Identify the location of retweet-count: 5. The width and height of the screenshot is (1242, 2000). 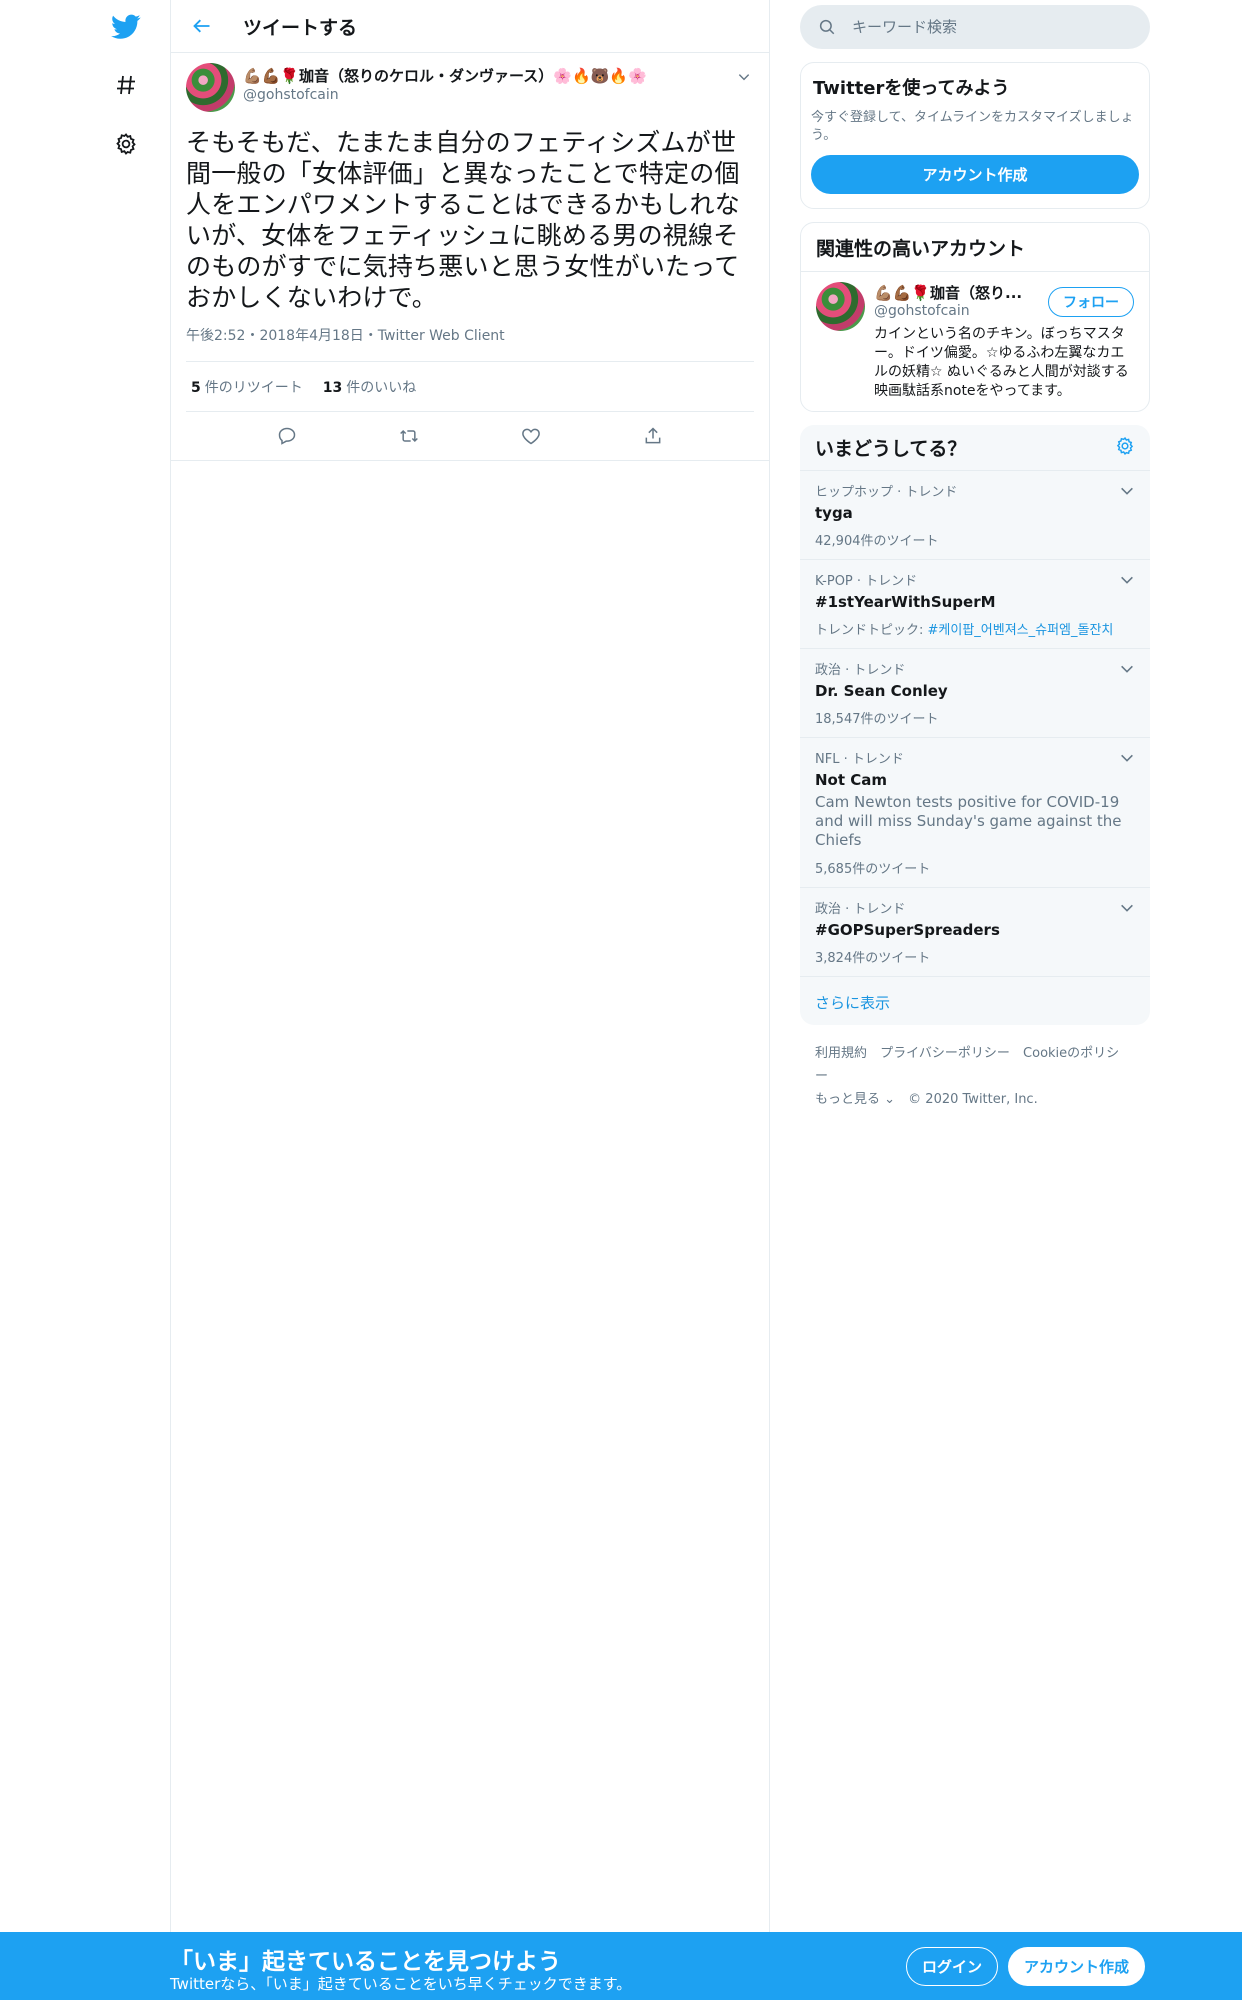
(196, 387).